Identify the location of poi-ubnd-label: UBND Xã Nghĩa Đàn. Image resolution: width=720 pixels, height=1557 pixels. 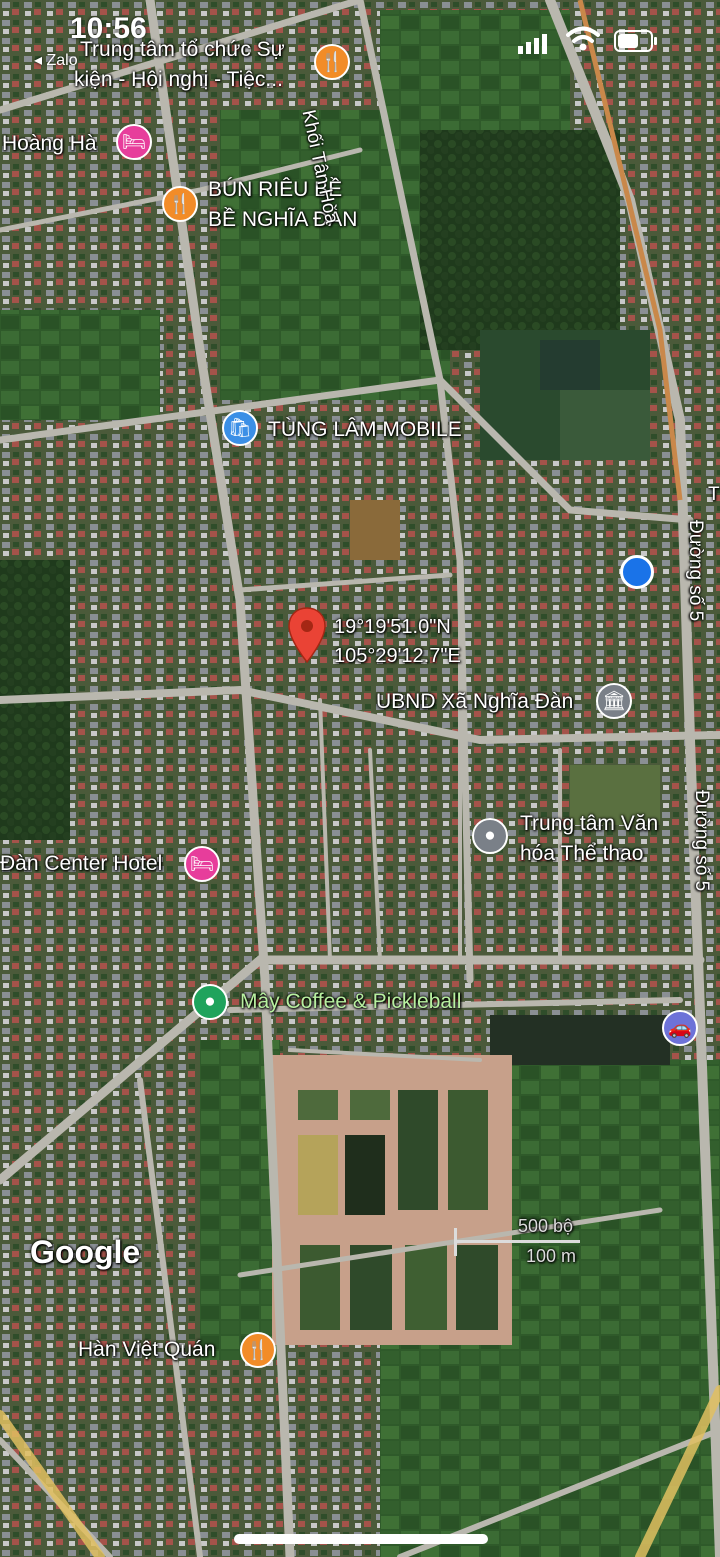
(474, 702).